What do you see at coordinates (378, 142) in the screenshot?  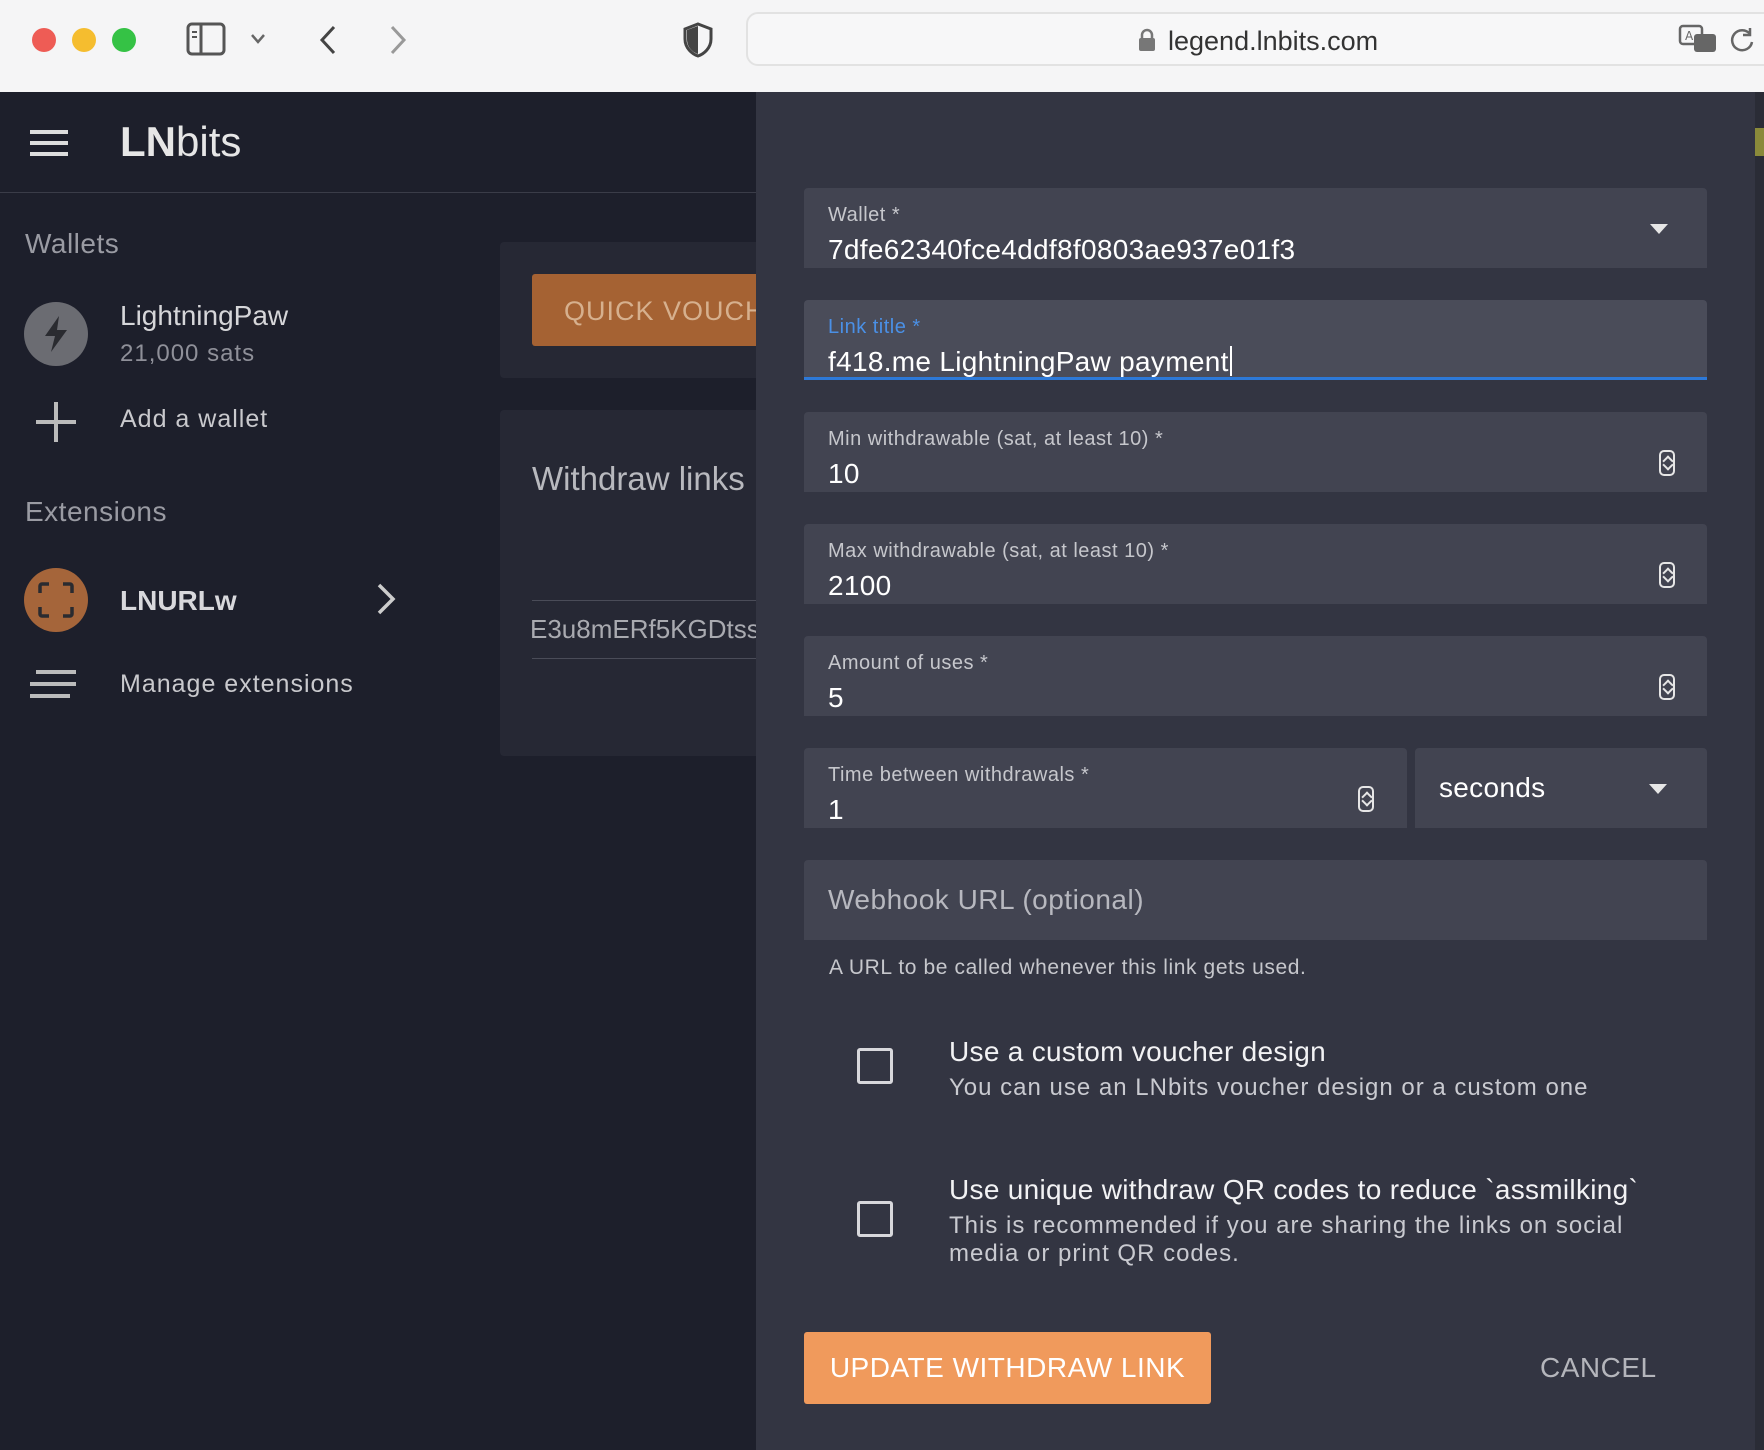 I see `app-header: LNbits` at bounding box center [378, 142].